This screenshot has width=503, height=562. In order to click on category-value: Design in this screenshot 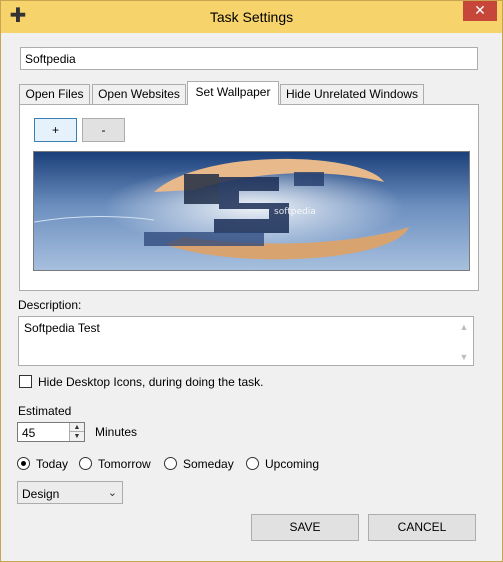, I will do `click(41, 494)`.